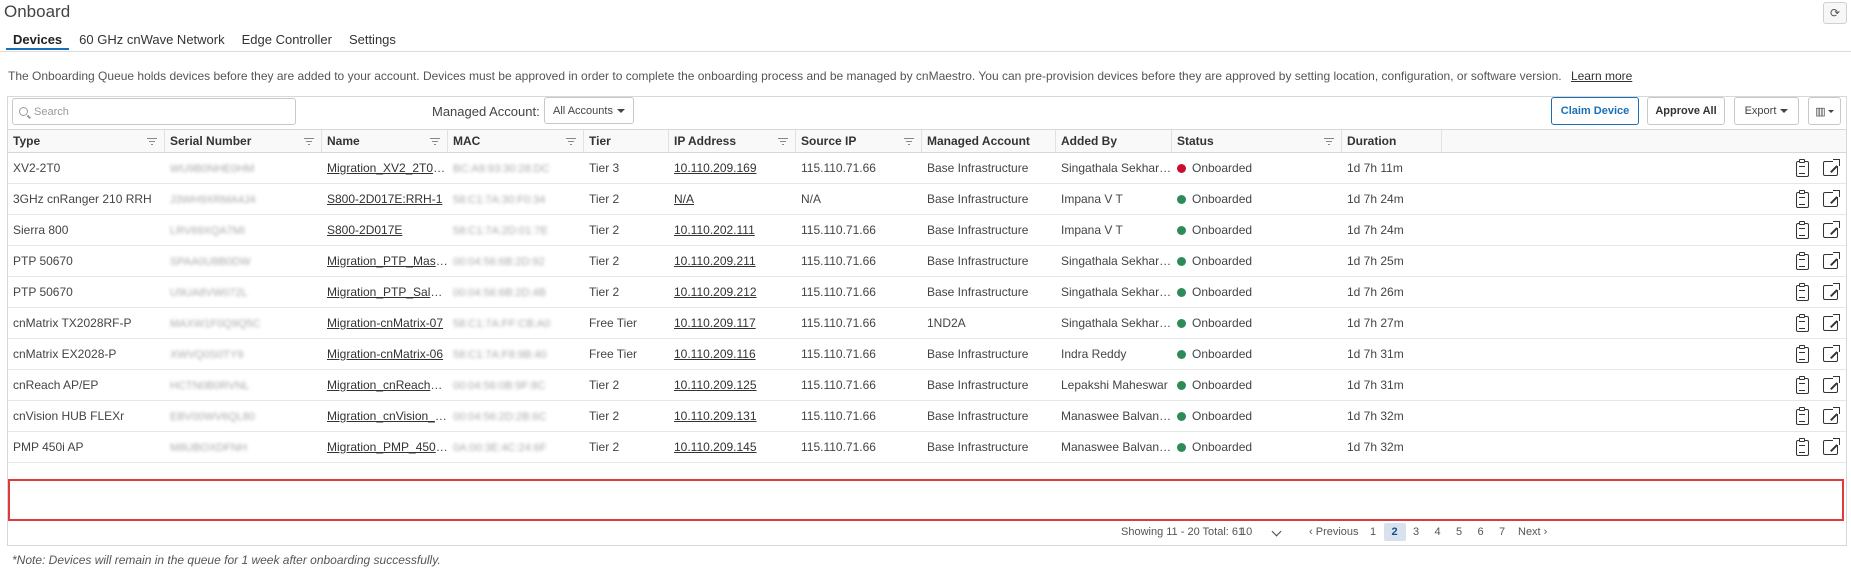 The width and height of the screenshot is (1851, 577). I want to click on column-header-managed-account: Managed Account, so click(989, 141).